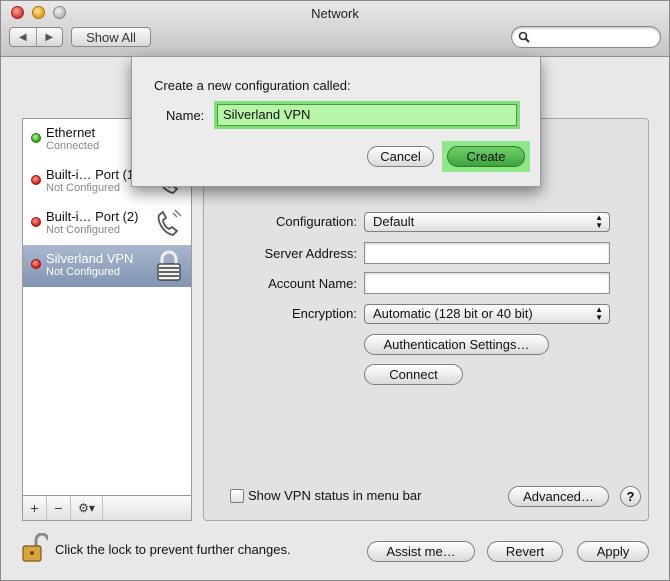 The height and width of the screenshot is (581, 670). Describe the element at coordinates (87, 508) in the screenshot. I see `gear-icon: ⚙▾` at that location.